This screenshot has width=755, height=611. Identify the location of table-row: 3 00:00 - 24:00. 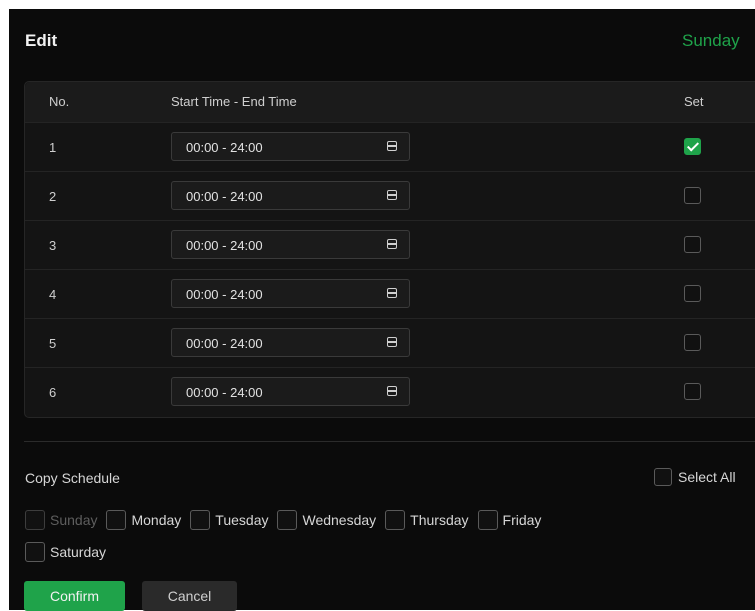
(390, 245).